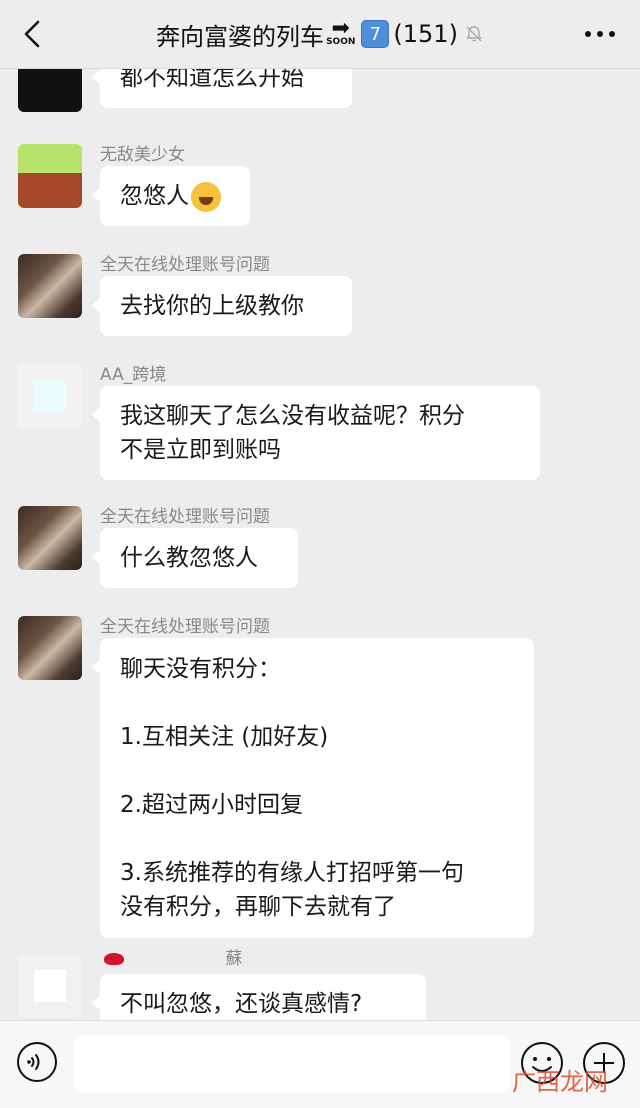  I want to click on right-arrow-icon: ➡, so click(340, 28).